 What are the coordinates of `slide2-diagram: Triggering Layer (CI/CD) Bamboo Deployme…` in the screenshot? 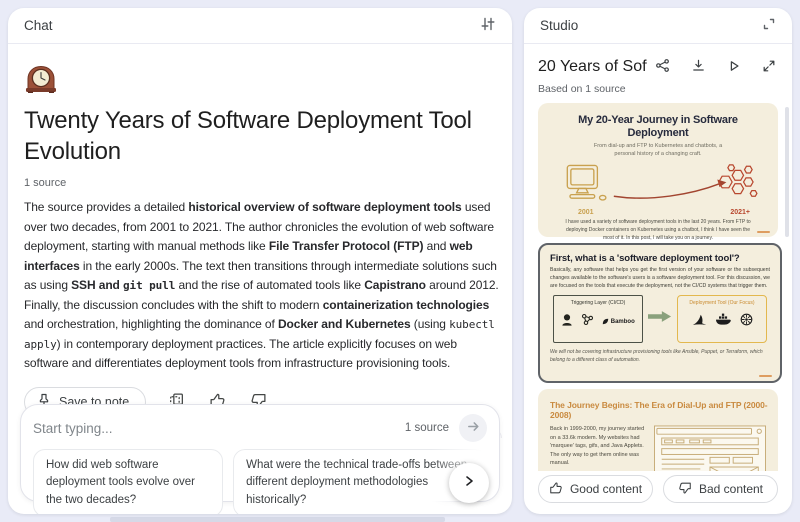 It's located at (660, 319).